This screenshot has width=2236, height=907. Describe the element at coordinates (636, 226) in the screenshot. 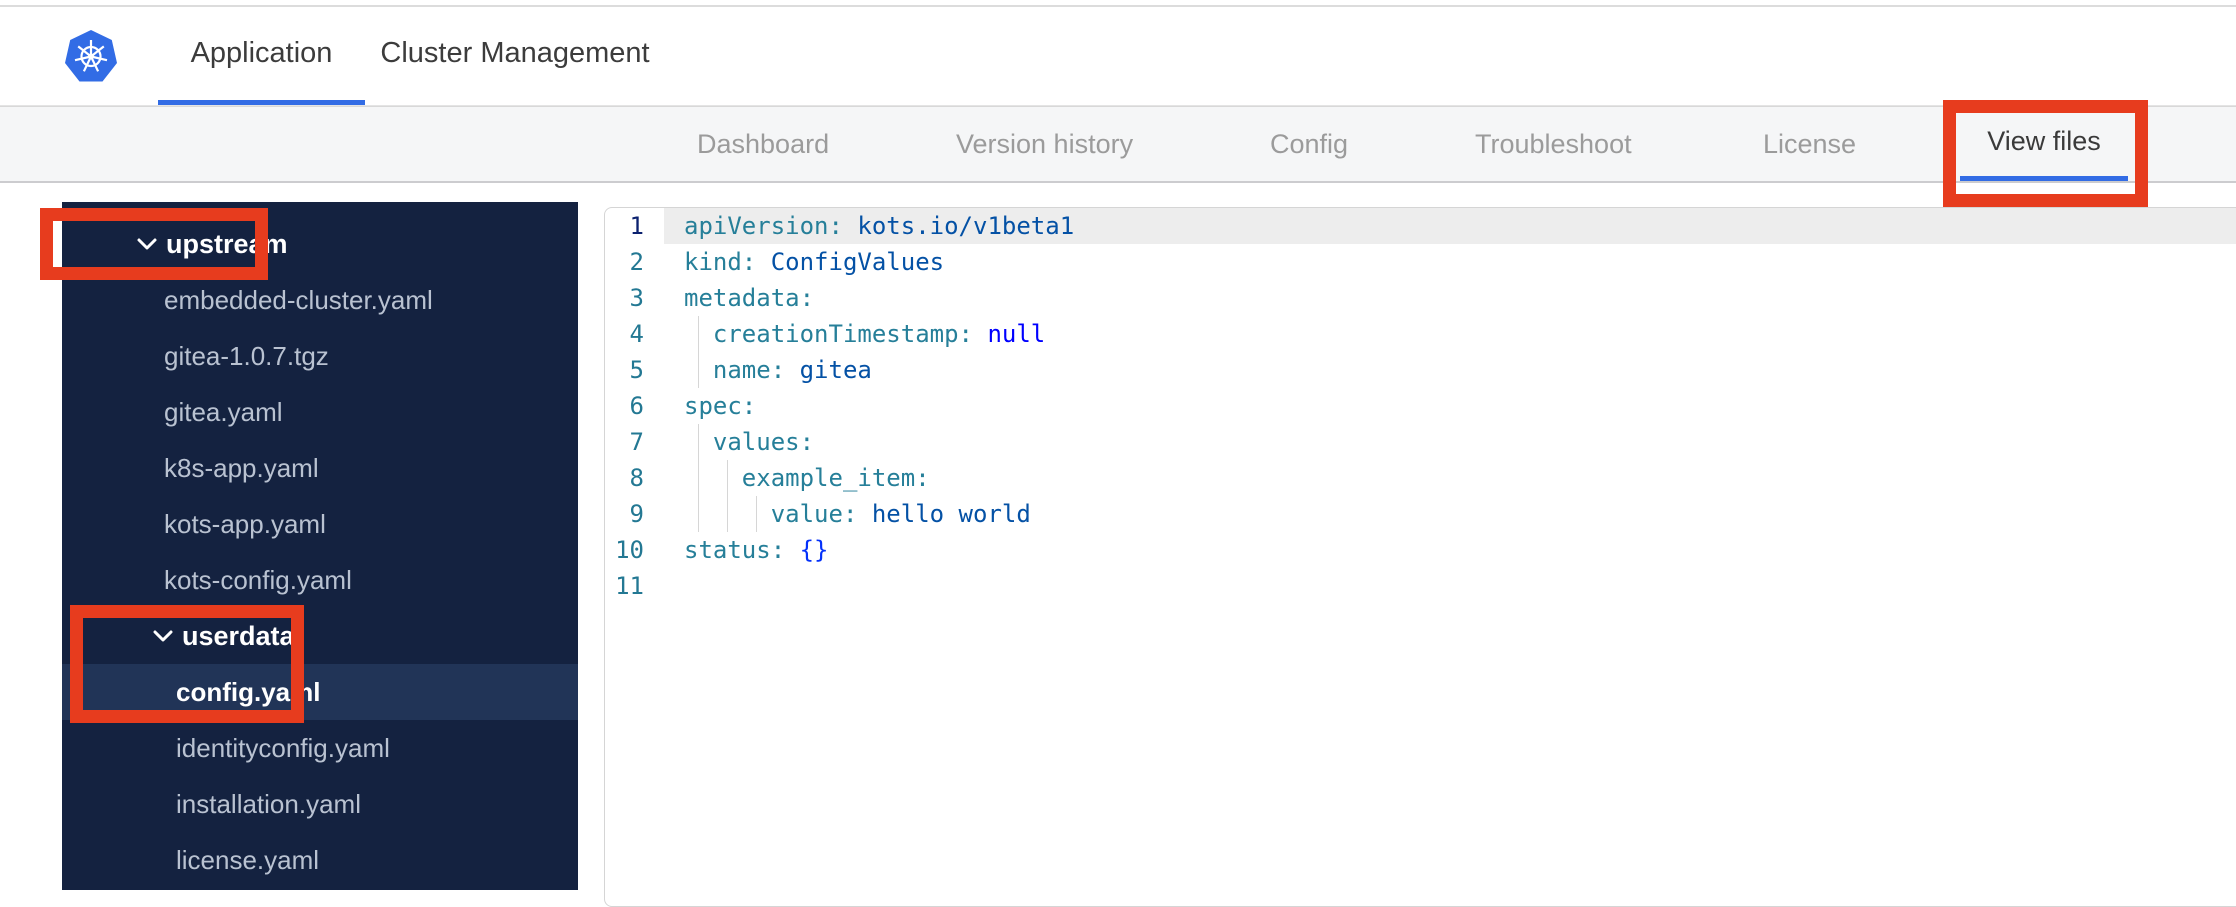

I see `line-number: 1` at that location.